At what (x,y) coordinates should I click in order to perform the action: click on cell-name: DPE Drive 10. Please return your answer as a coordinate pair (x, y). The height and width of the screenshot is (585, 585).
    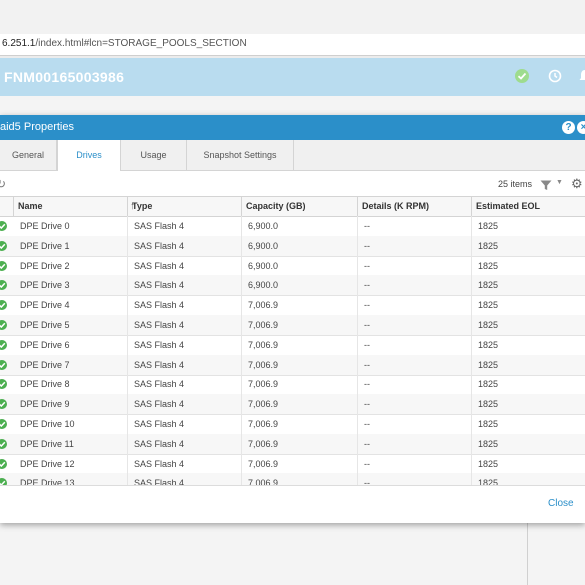
    Looking at the image, I should click on (71, 424).